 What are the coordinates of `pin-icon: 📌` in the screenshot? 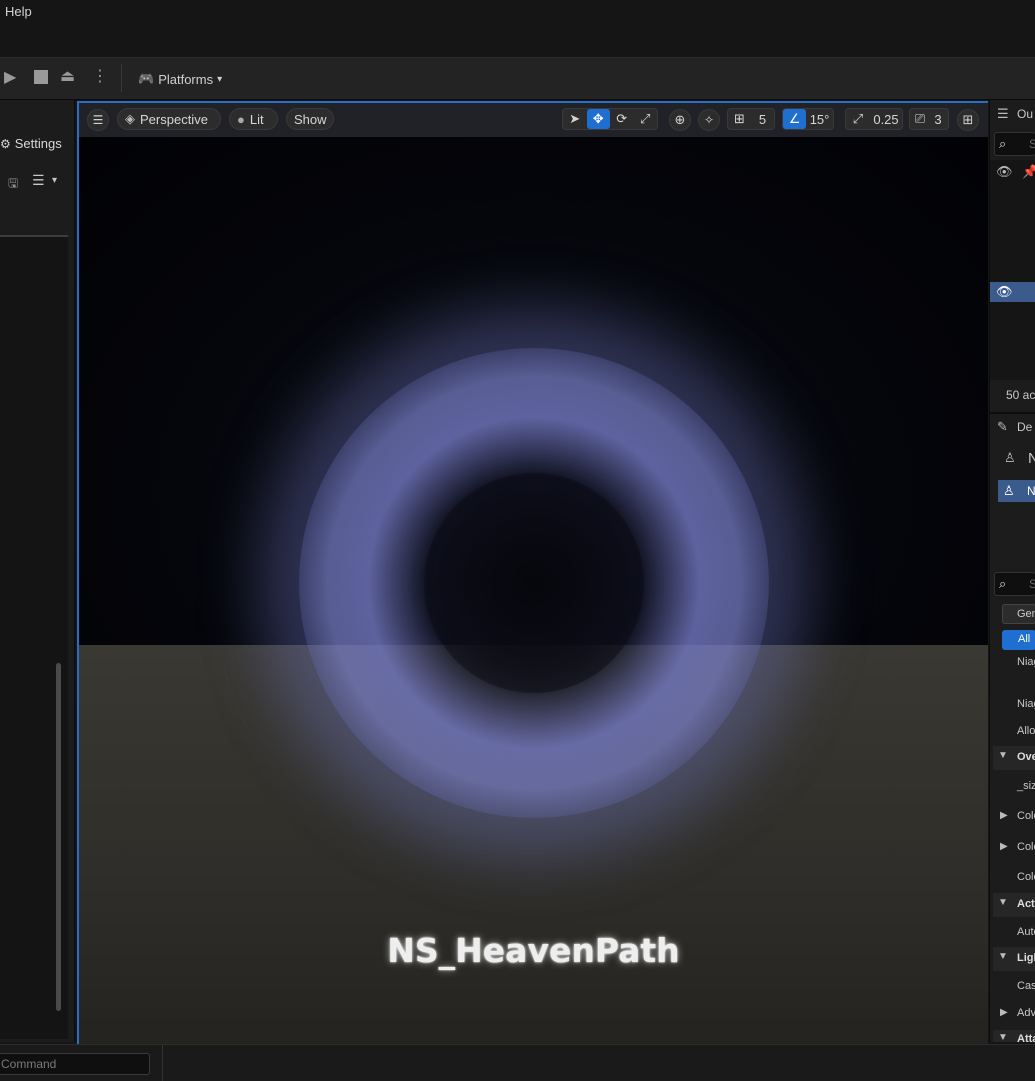 It's located at (1028, 172).